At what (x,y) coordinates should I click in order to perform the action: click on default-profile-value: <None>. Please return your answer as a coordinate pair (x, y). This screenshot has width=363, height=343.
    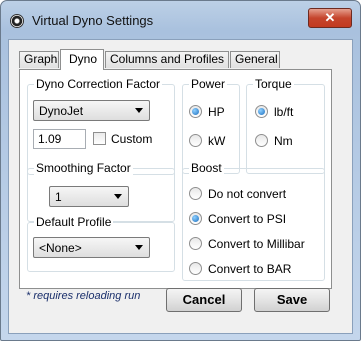
    Looking at the image, I should click on (60, 248).